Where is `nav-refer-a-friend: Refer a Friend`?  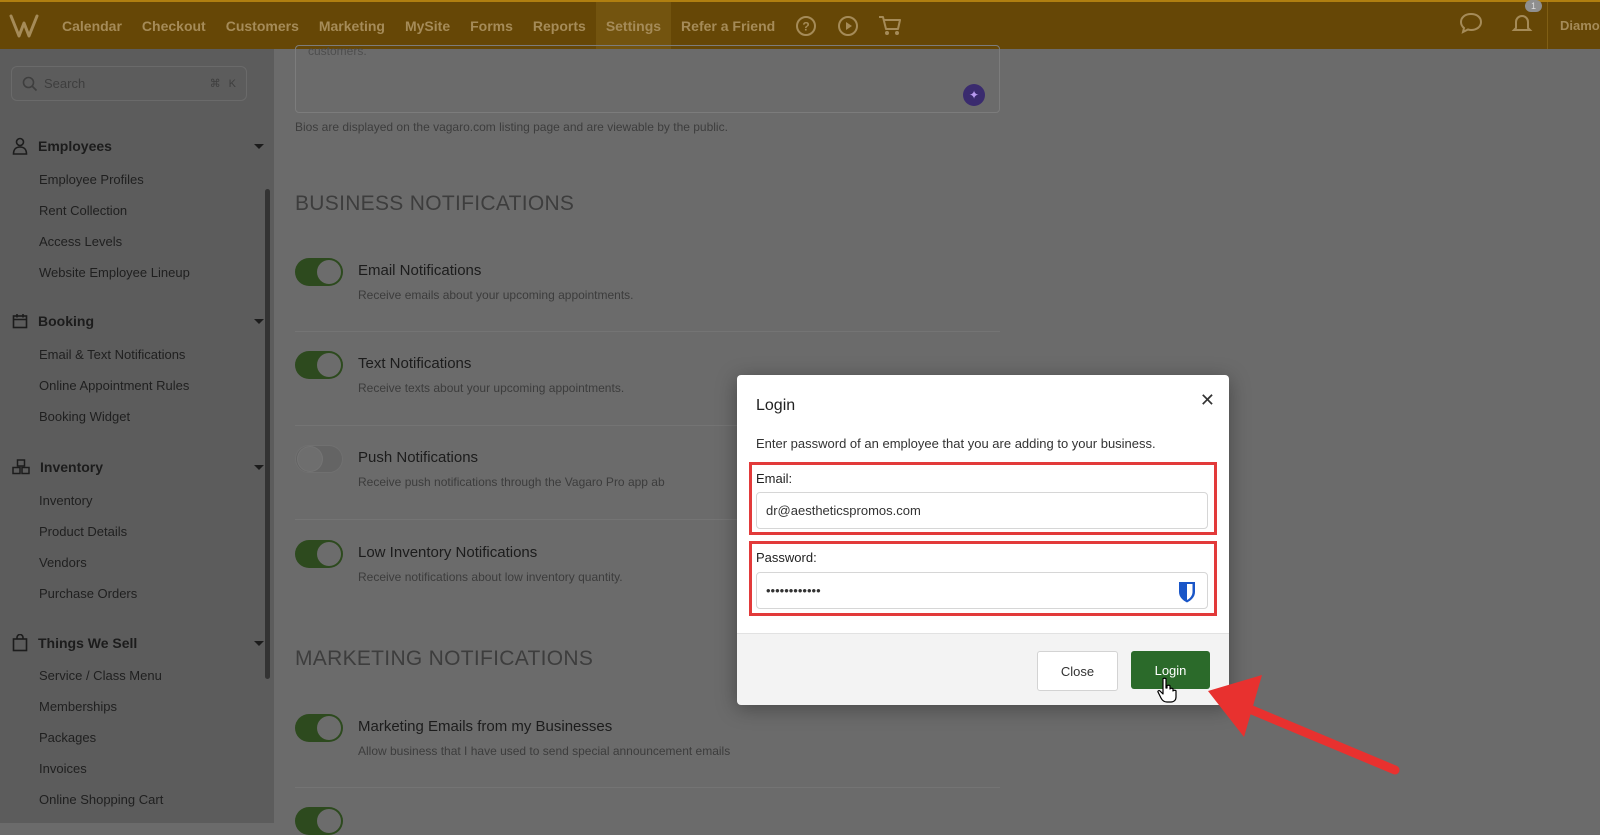
nav-refer-a-friend: Refer a Friend is located at coordinates (728, 25).